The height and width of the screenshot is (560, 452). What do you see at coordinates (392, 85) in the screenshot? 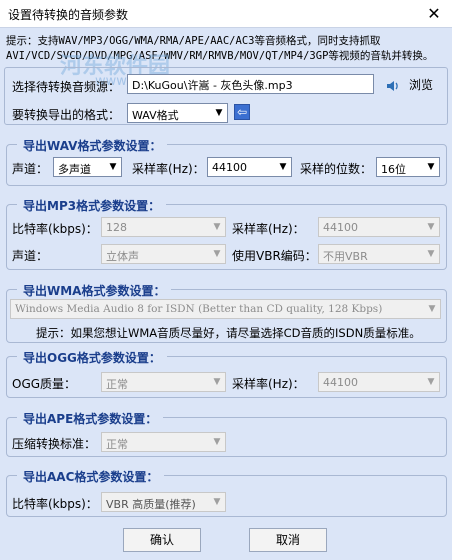
I see `speaker-icon` at bounding box center [392, 85].